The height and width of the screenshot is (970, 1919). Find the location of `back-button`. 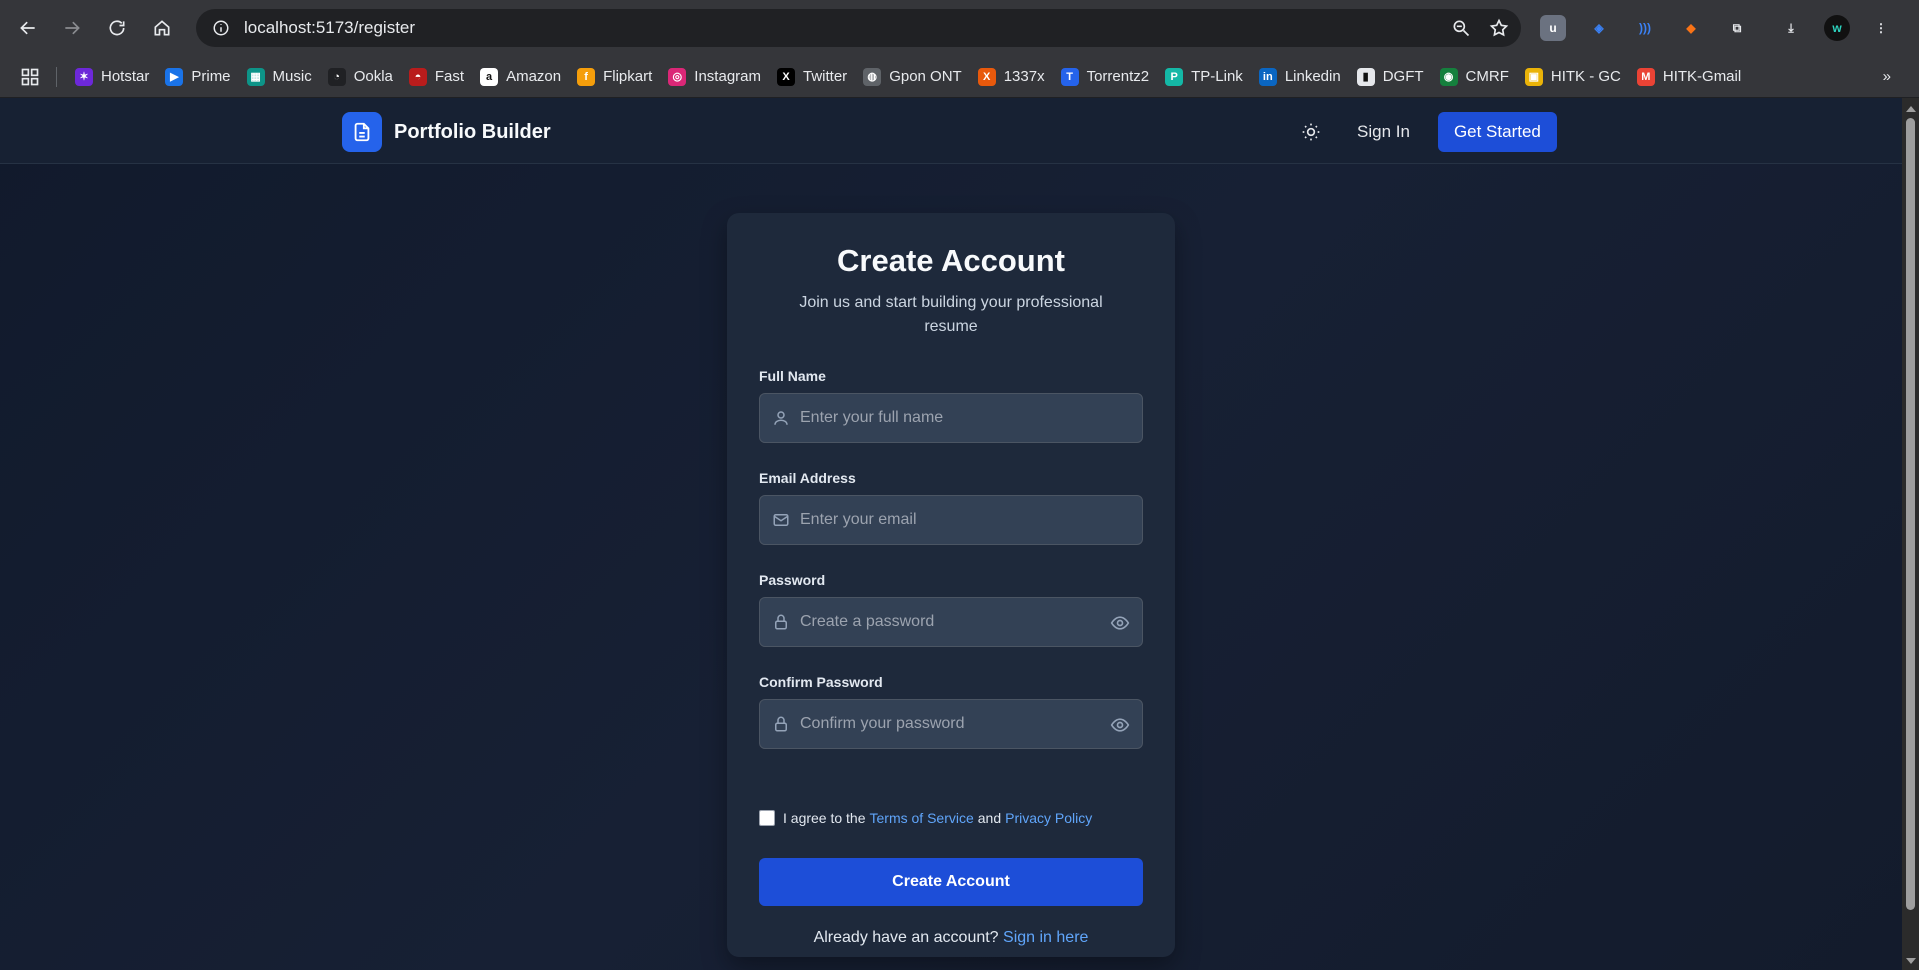

back-button is located at coordinates (28, 28).